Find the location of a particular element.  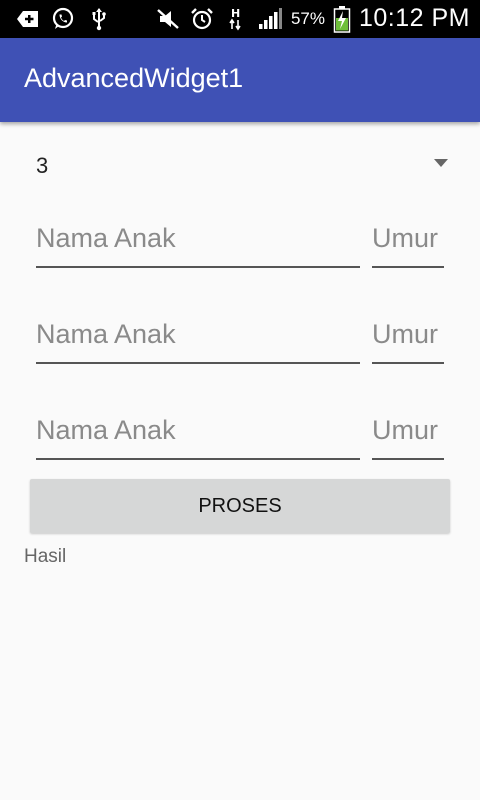

status-icons-right: H 57% 10:12 PM is located at coordinates (312, 18).